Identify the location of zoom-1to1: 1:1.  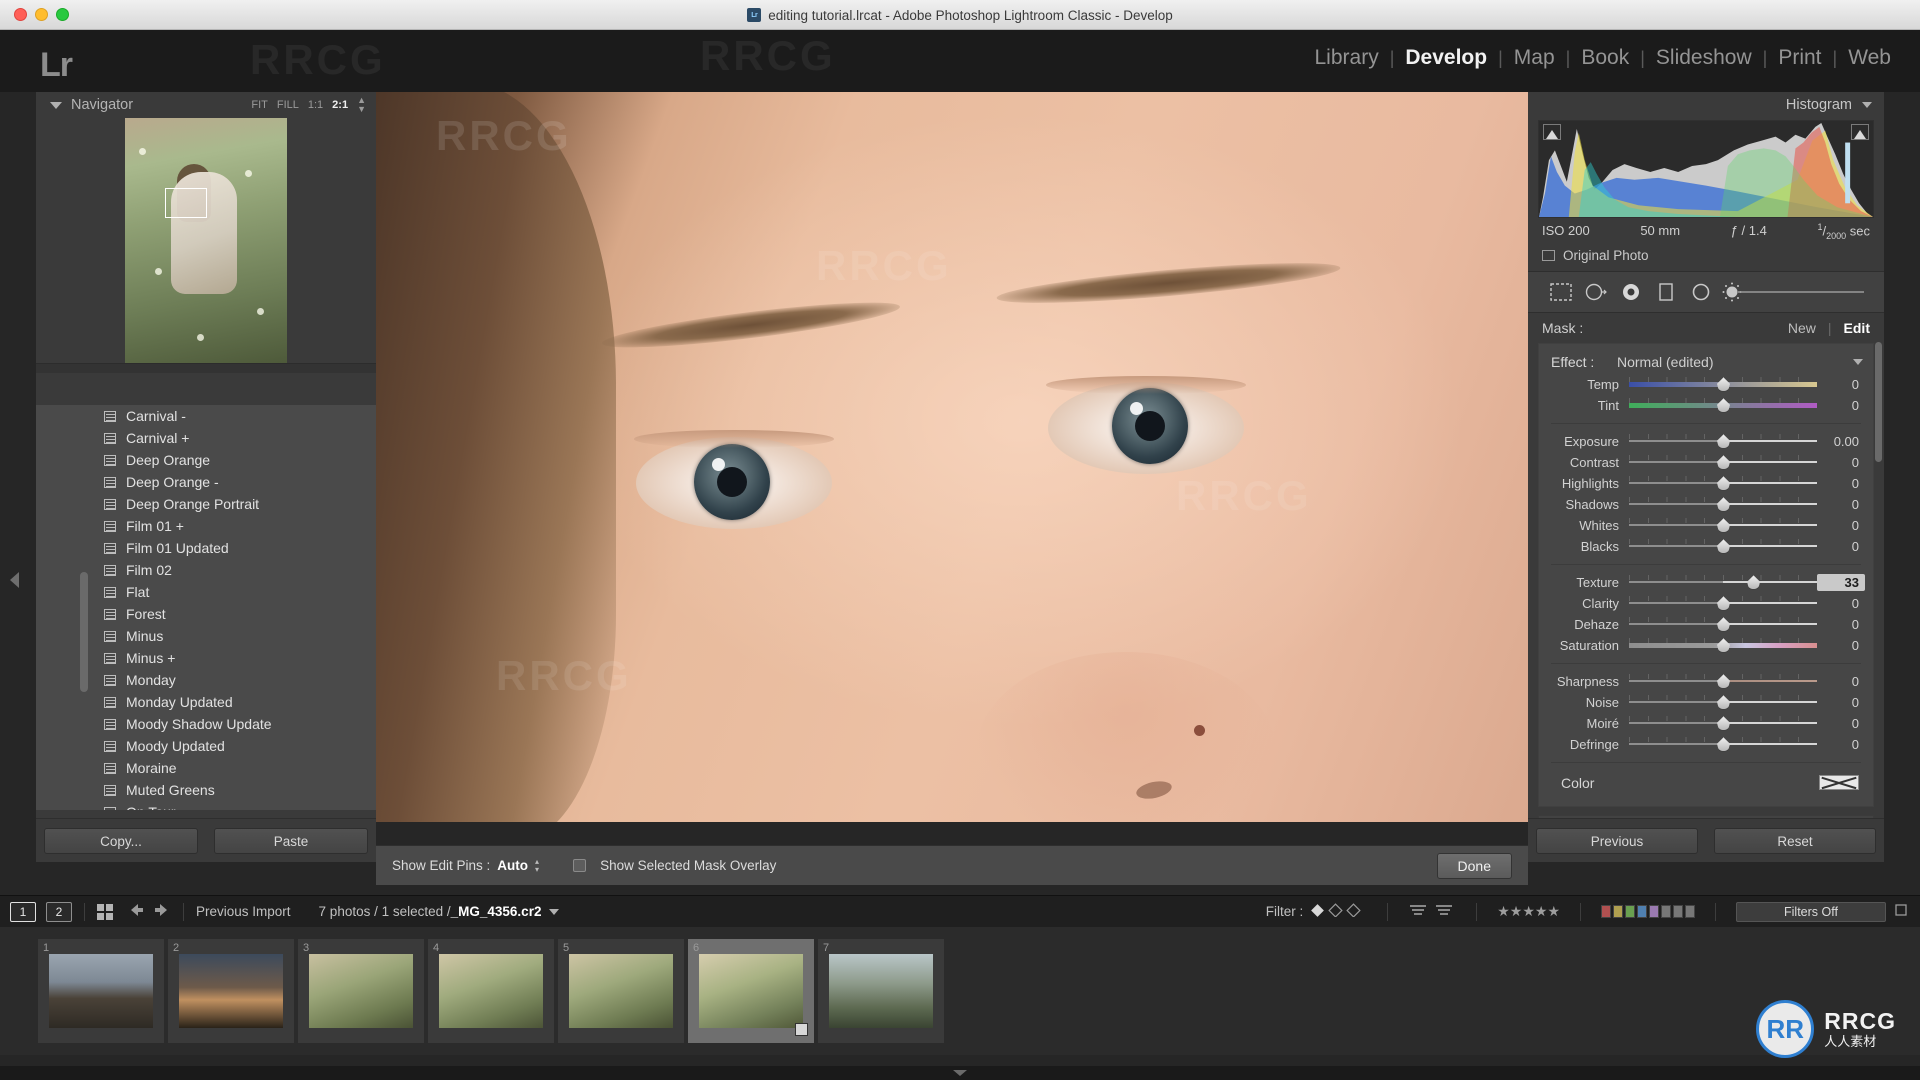
(315, 105).